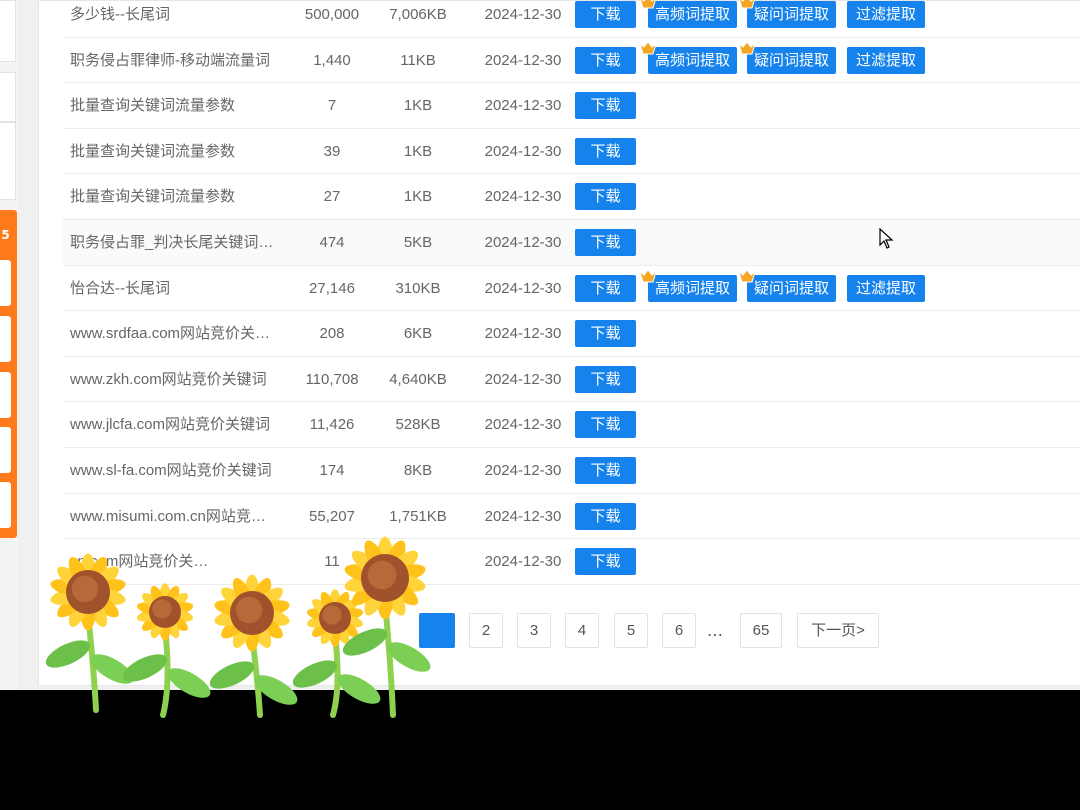  I want to click on keyword-count: 11,426, so click(332, 425).